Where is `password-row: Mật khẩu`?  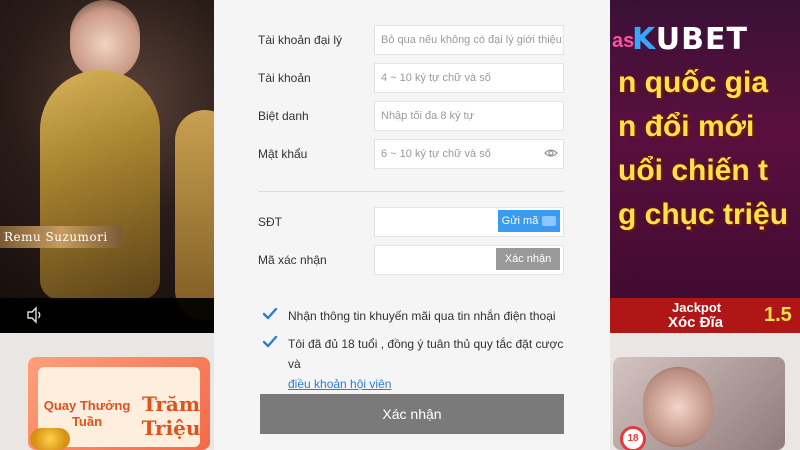 password-row: Mật khẩu is located at coordinates (411, 154).